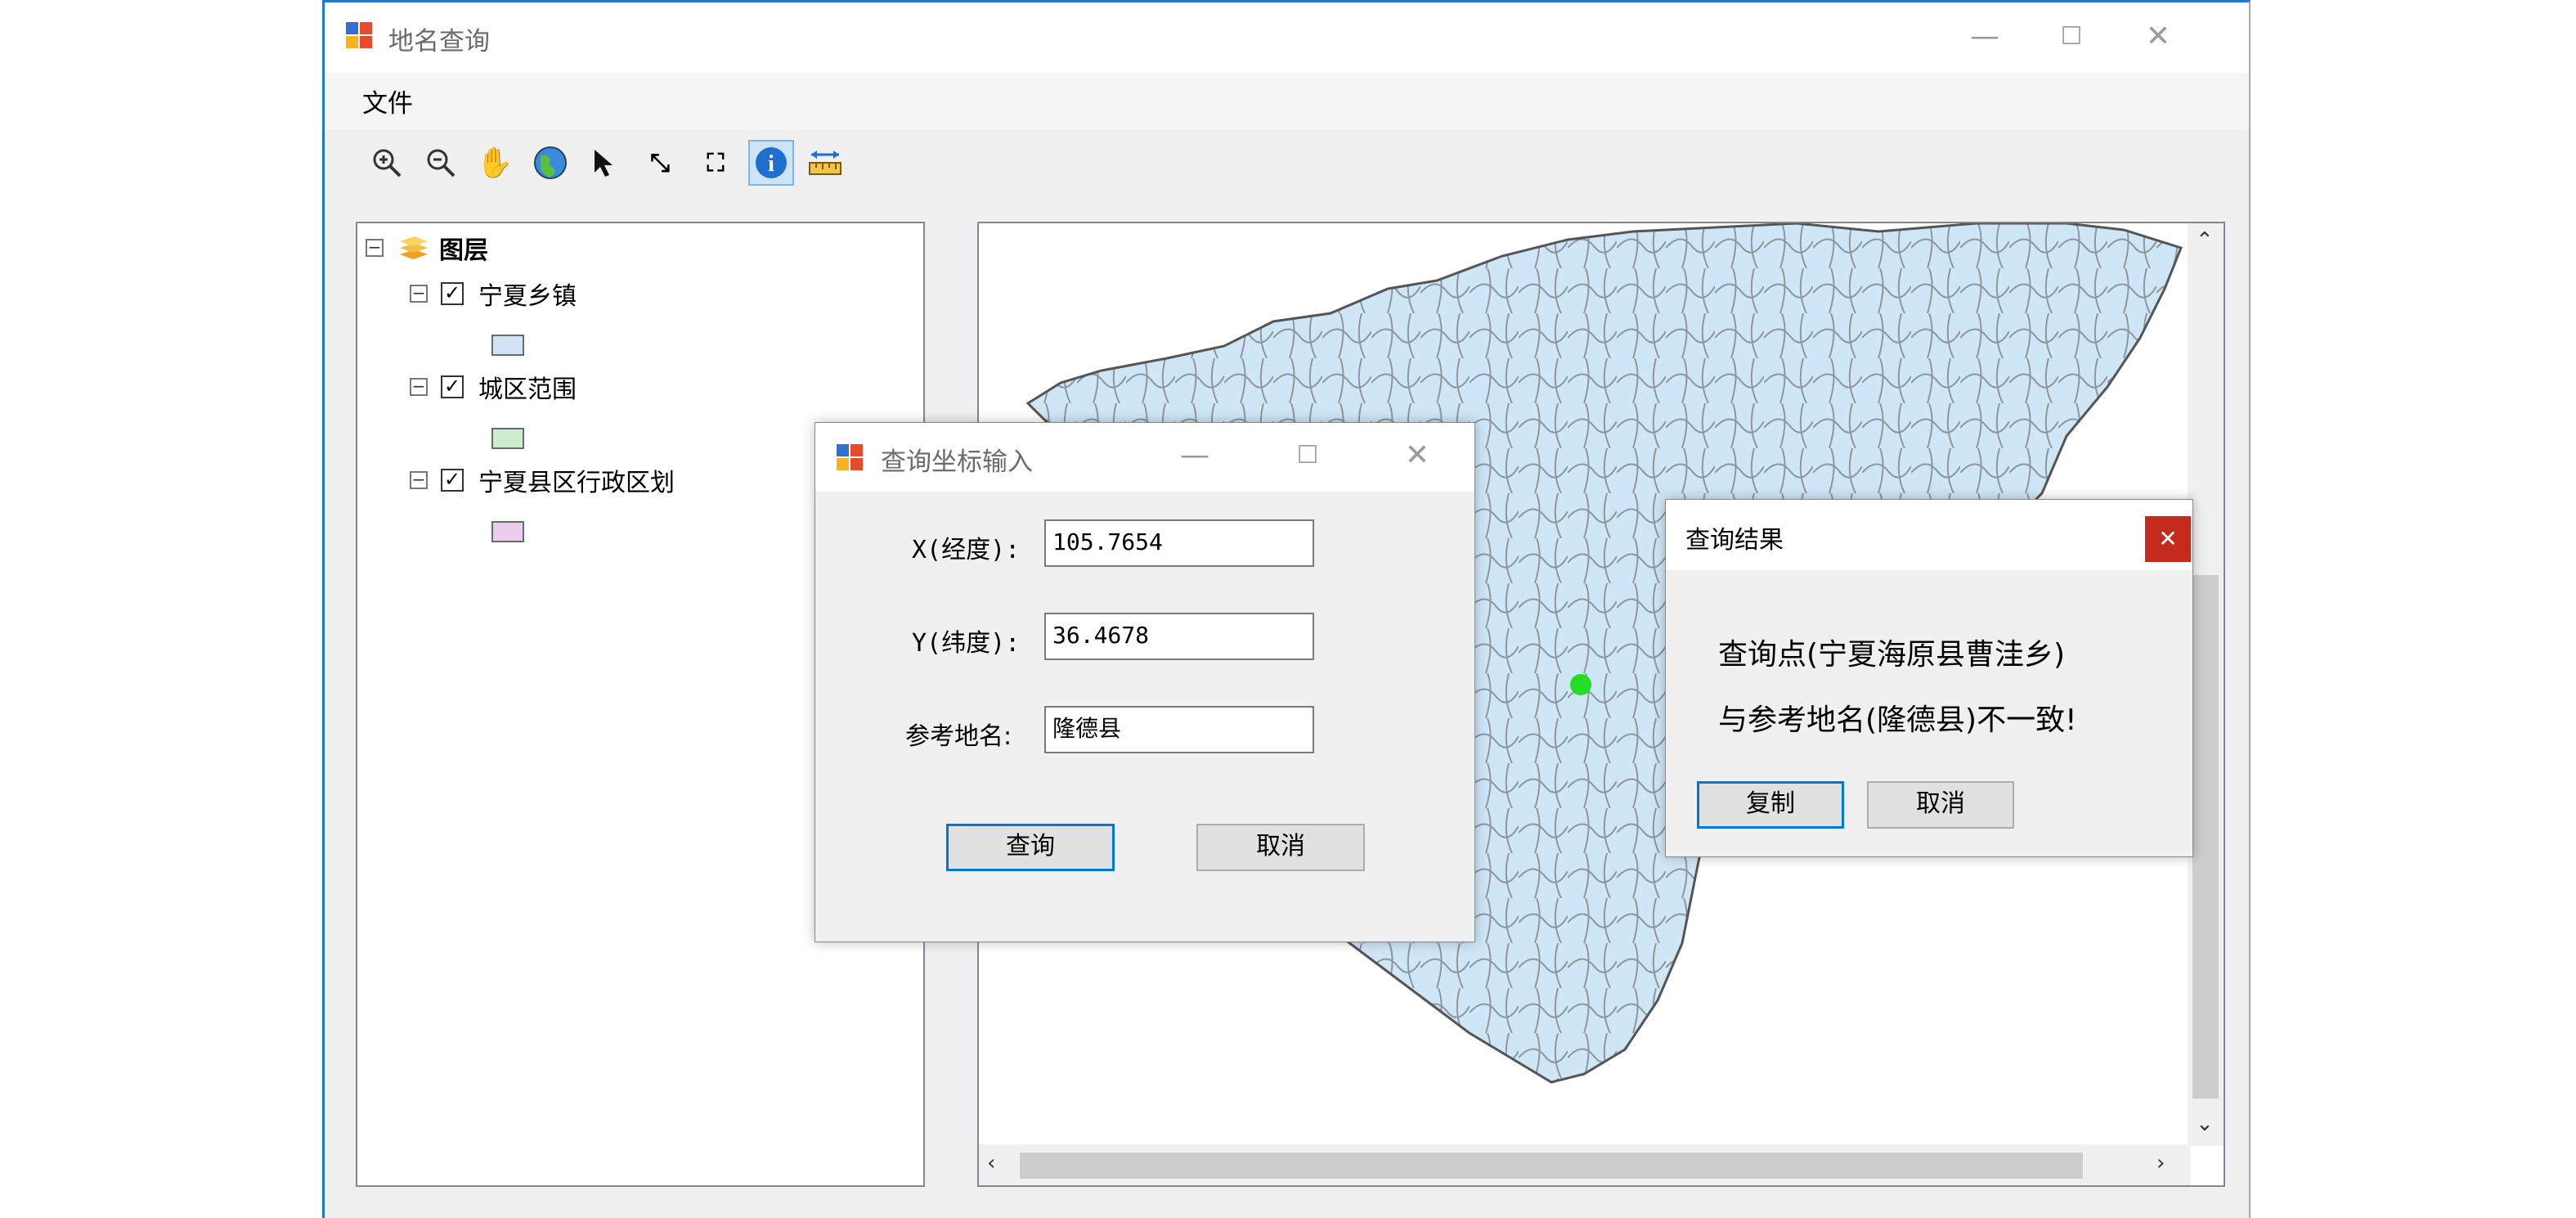 This screenshot has height=1218, width=2576. Describe the element at coordinates (958, 737) in the screenshot. I see `reference-place-label: 参考地名:` at that location.